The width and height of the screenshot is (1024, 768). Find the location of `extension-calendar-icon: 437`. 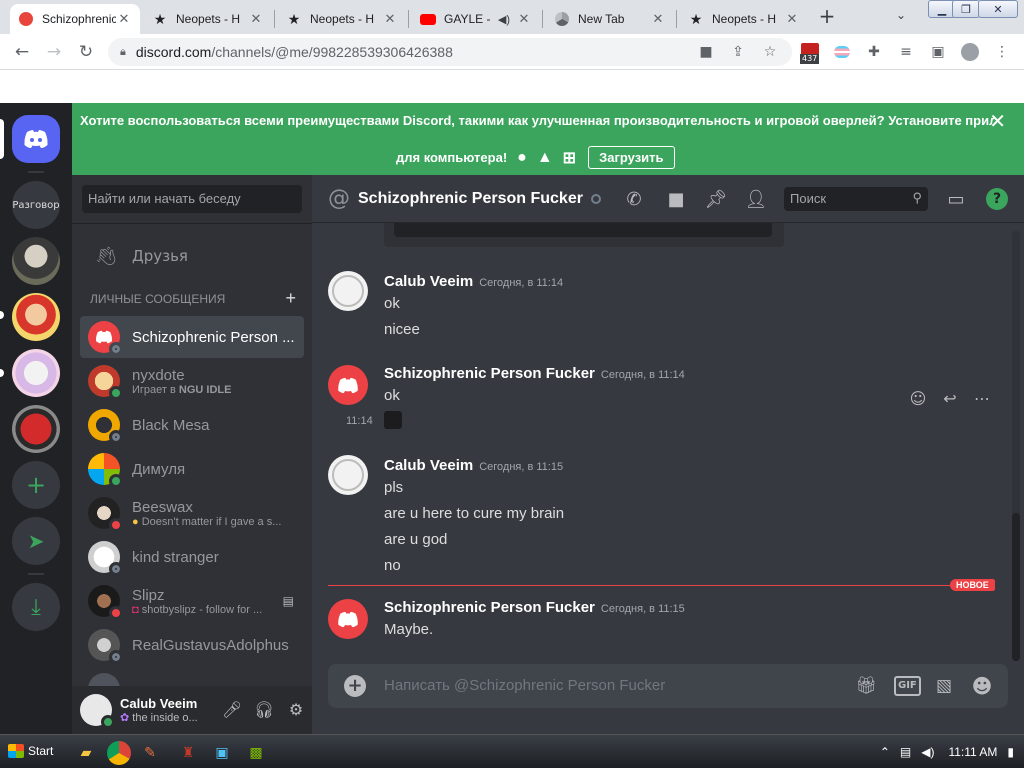

extension-calendar-icon: 437 is located at coordinates (810, 53).